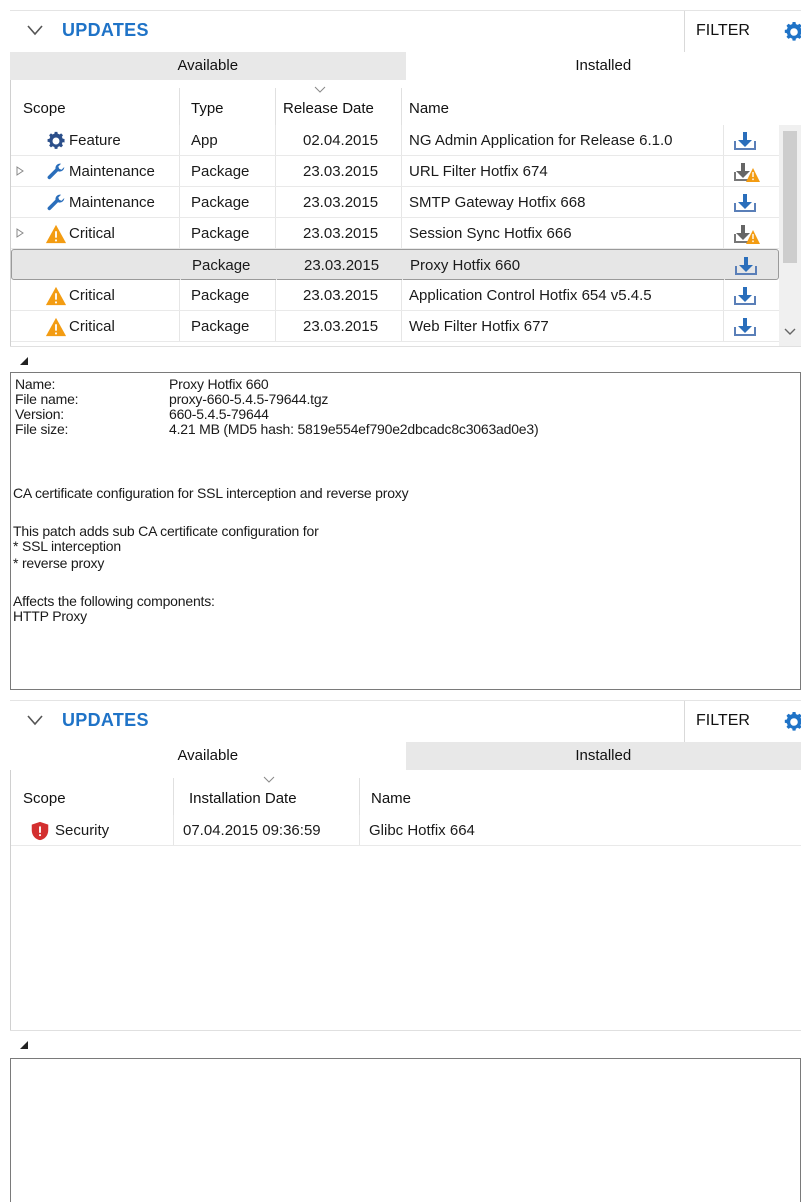 Image resolution: width=801 pixels, height=1202 pixels. I want to click on tab-bar: Available Installed, so click(405, 66).